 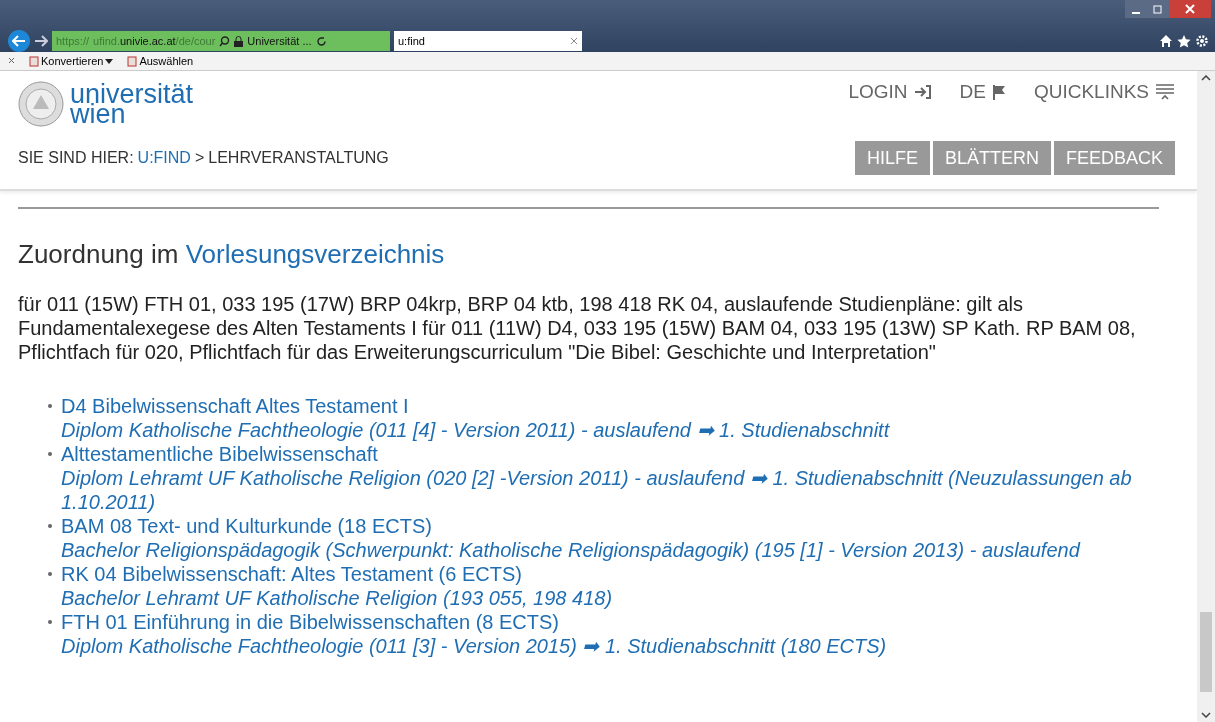 I want to click on breadcrumb-current: LEHRVERANSTALTUNG, so click(x=298, y=158).